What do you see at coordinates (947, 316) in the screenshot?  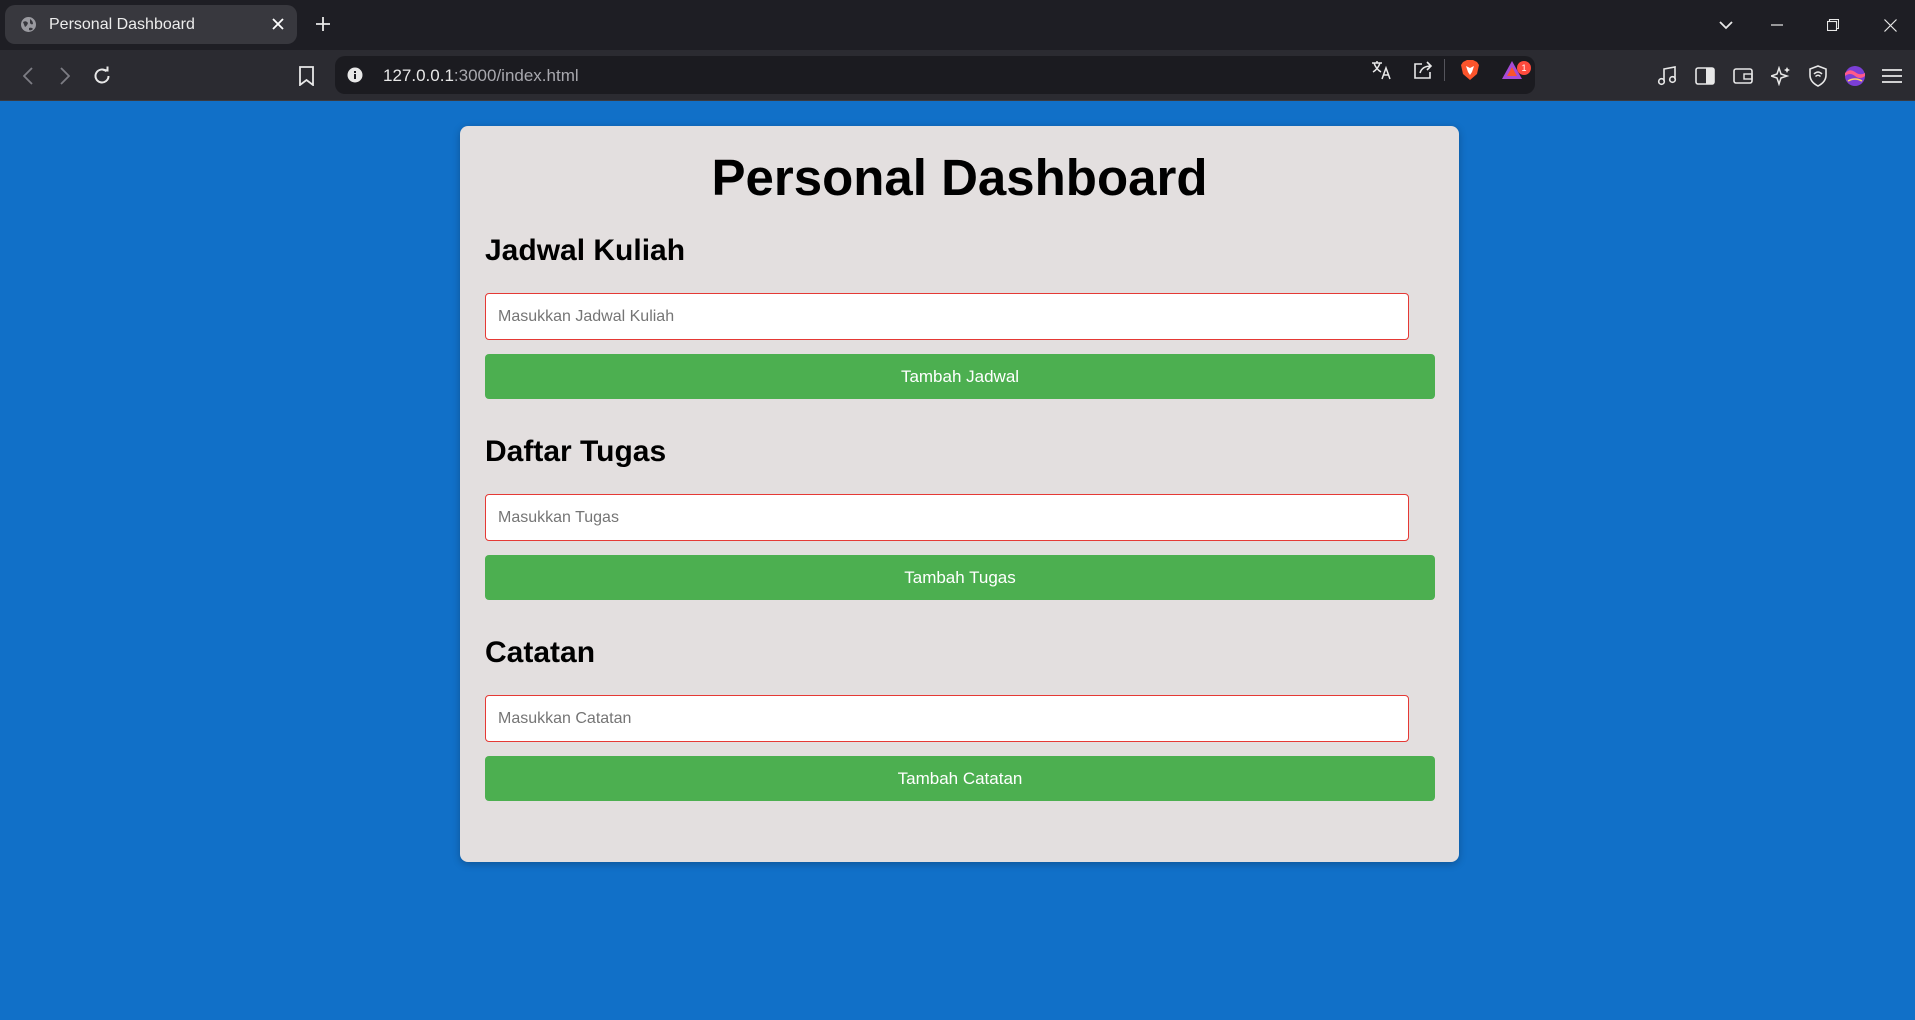 I see `jadwal-kuliah-input` at bounding box center [947, 316].